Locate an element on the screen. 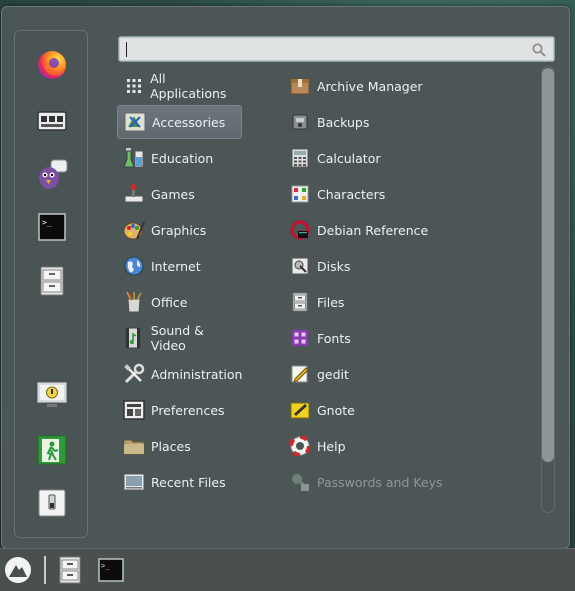 The width and height of the screenshot is (575, 591). category-recent-files: Recent Files is located at coordinates (179, 482).